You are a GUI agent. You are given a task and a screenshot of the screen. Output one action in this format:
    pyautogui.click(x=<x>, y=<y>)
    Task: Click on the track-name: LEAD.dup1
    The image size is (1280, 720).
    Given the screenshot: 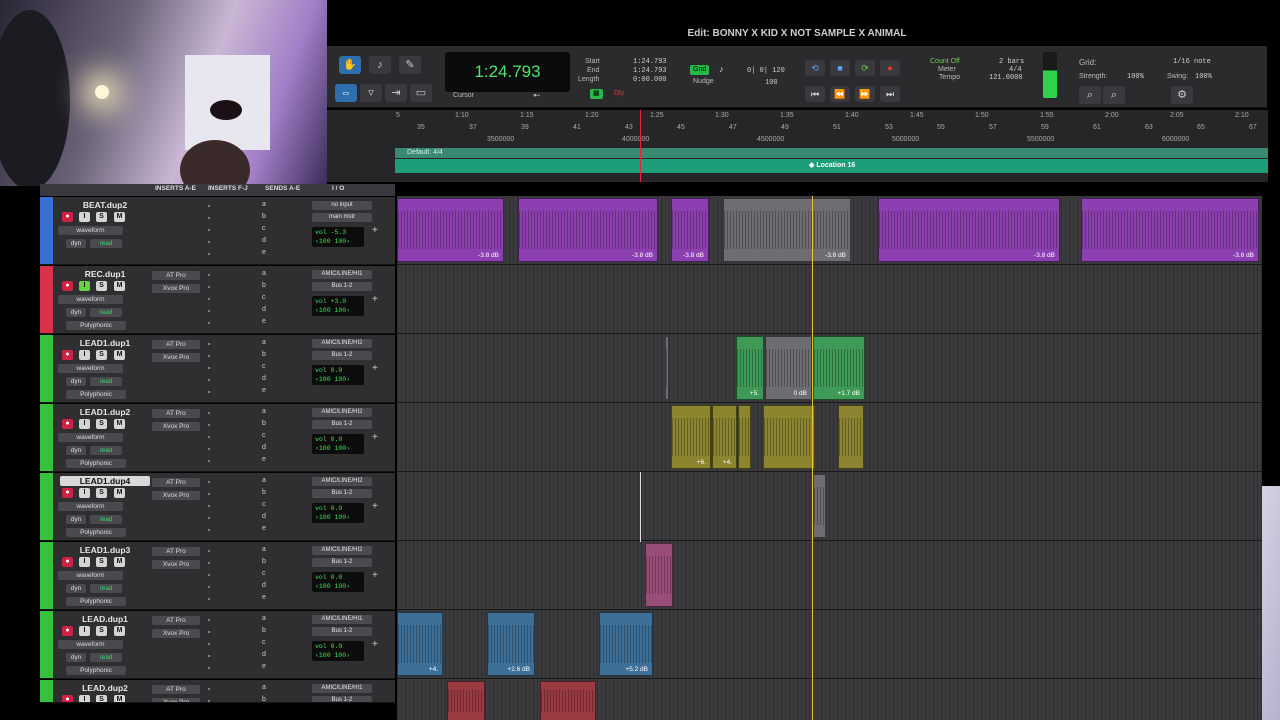 What is the action you would take?
    pyautogui.click(x=105, y=619)
    